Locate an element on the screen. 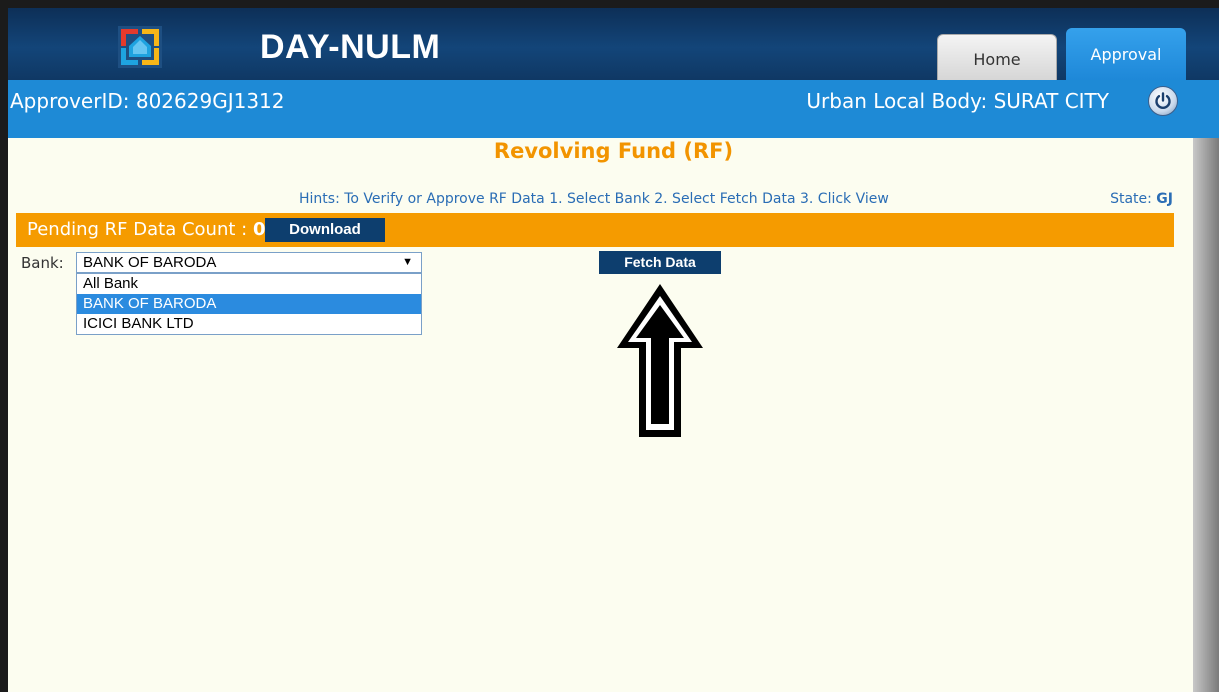  bank-select: BANK OF BARODA ▼ is located at coordinates (249, 262).